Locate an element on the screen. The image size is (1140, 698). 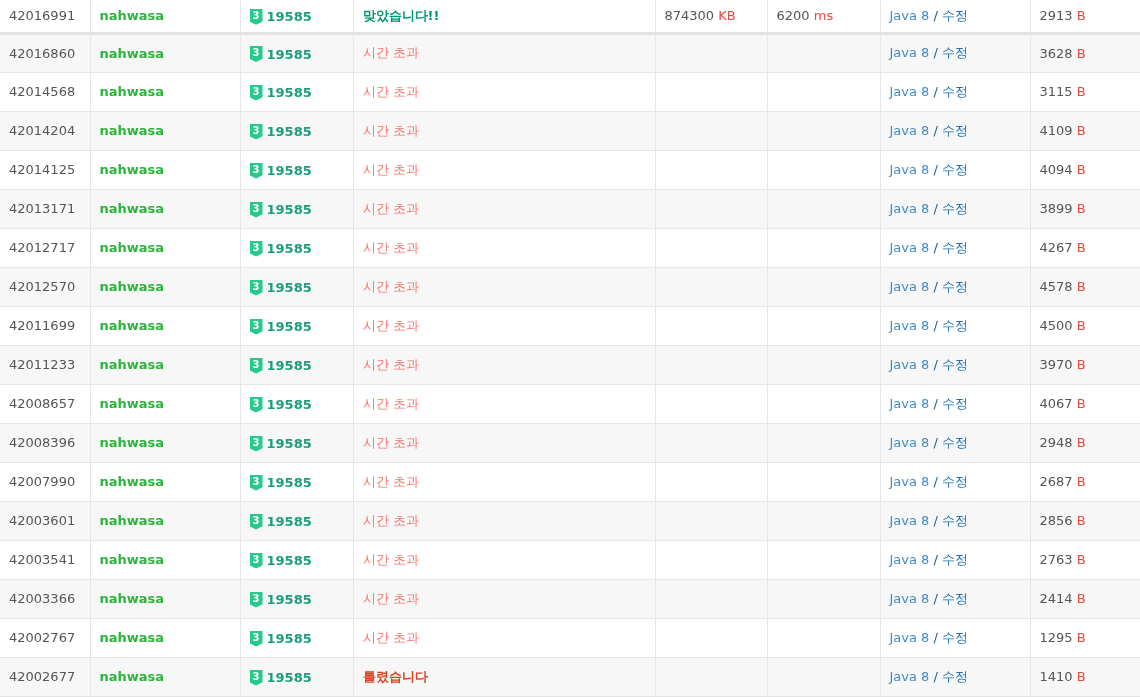
code-length: 3970 is located at coordinates (1056, 364).